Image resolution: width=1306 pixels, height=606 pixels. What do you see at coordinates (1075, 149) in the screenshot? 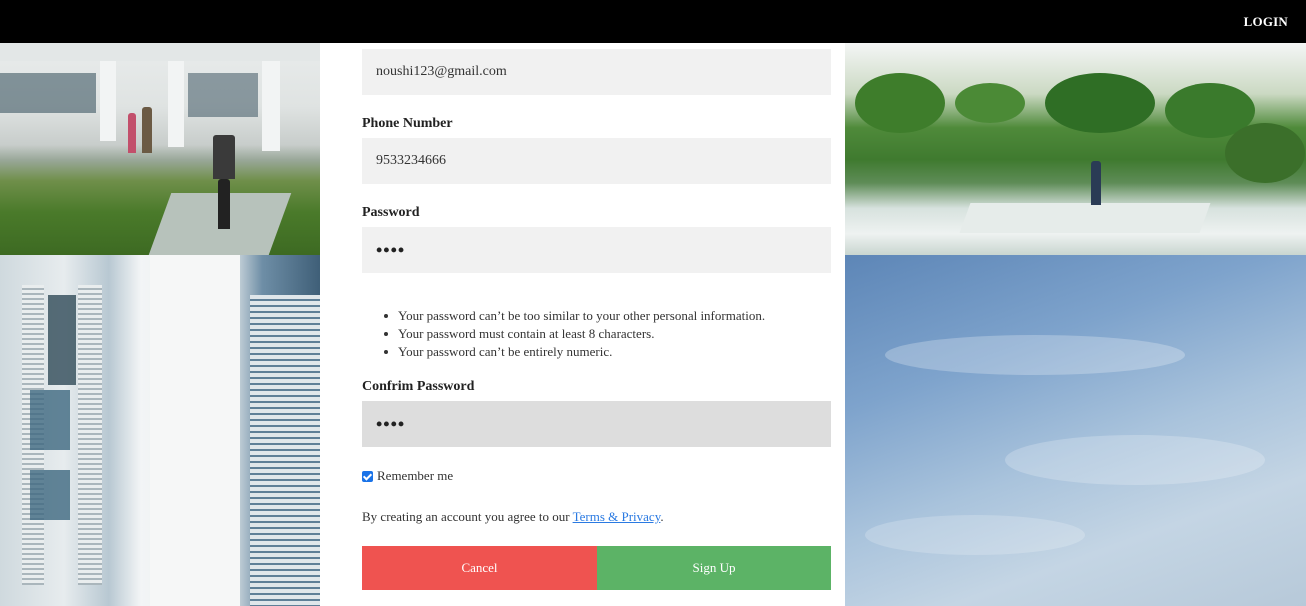
I see `background-image-garden` at bounding box center [1075, 149].